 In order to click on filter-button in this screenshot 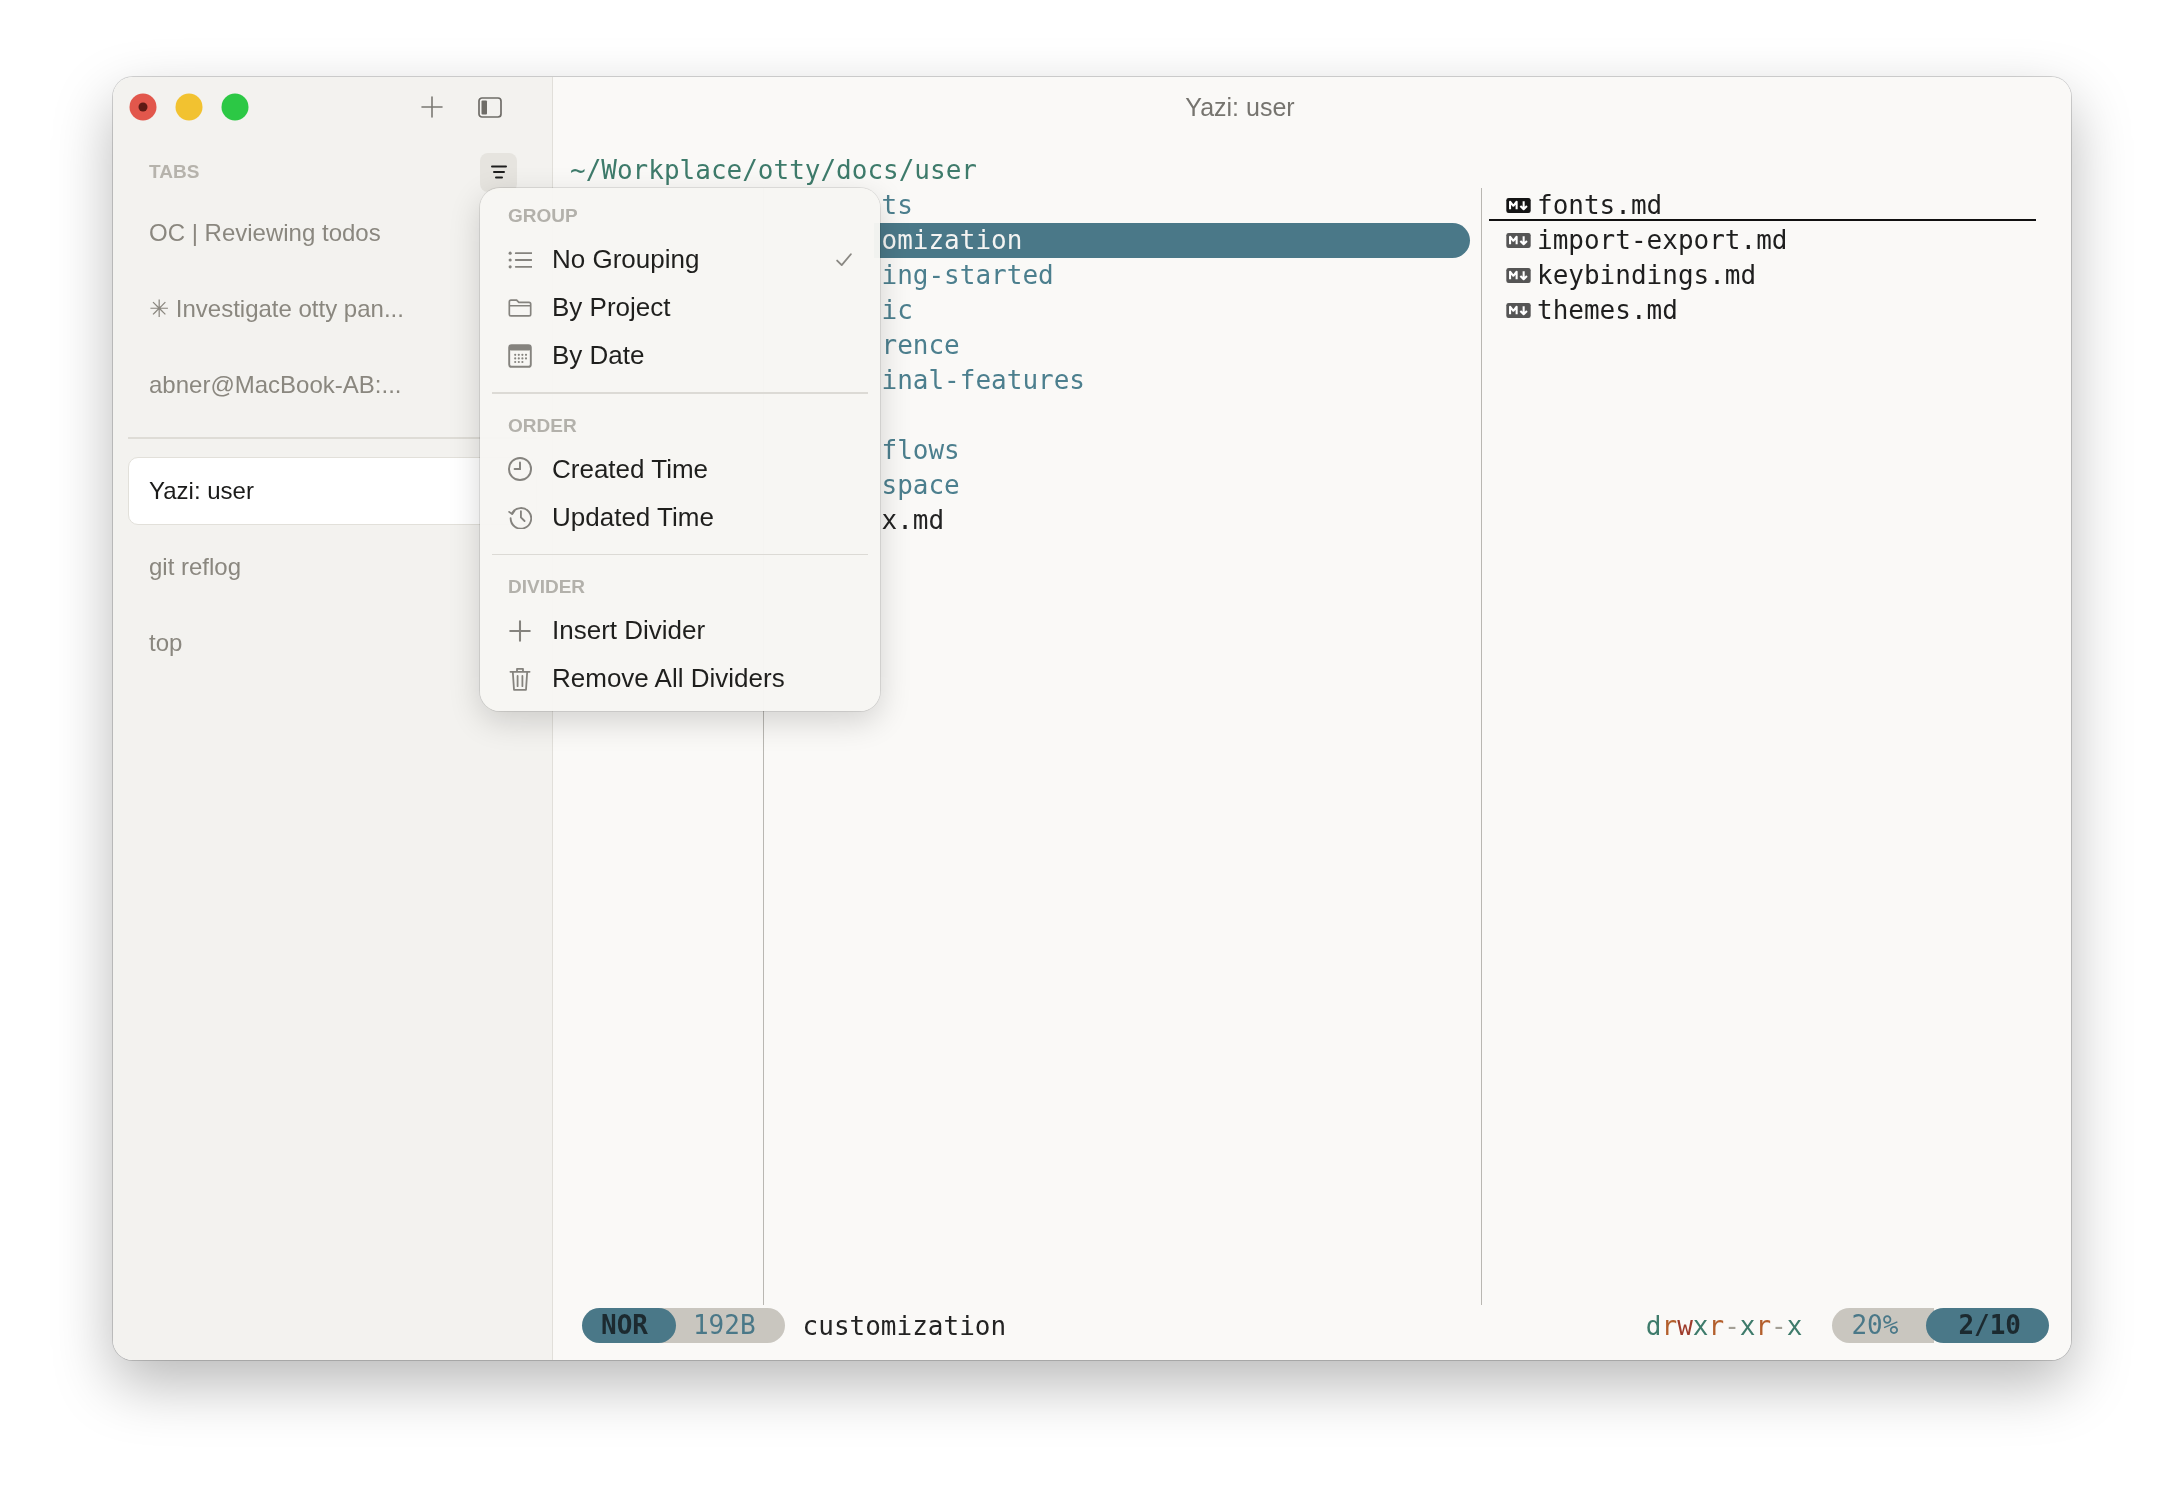, I will do `click(498, 172)`.